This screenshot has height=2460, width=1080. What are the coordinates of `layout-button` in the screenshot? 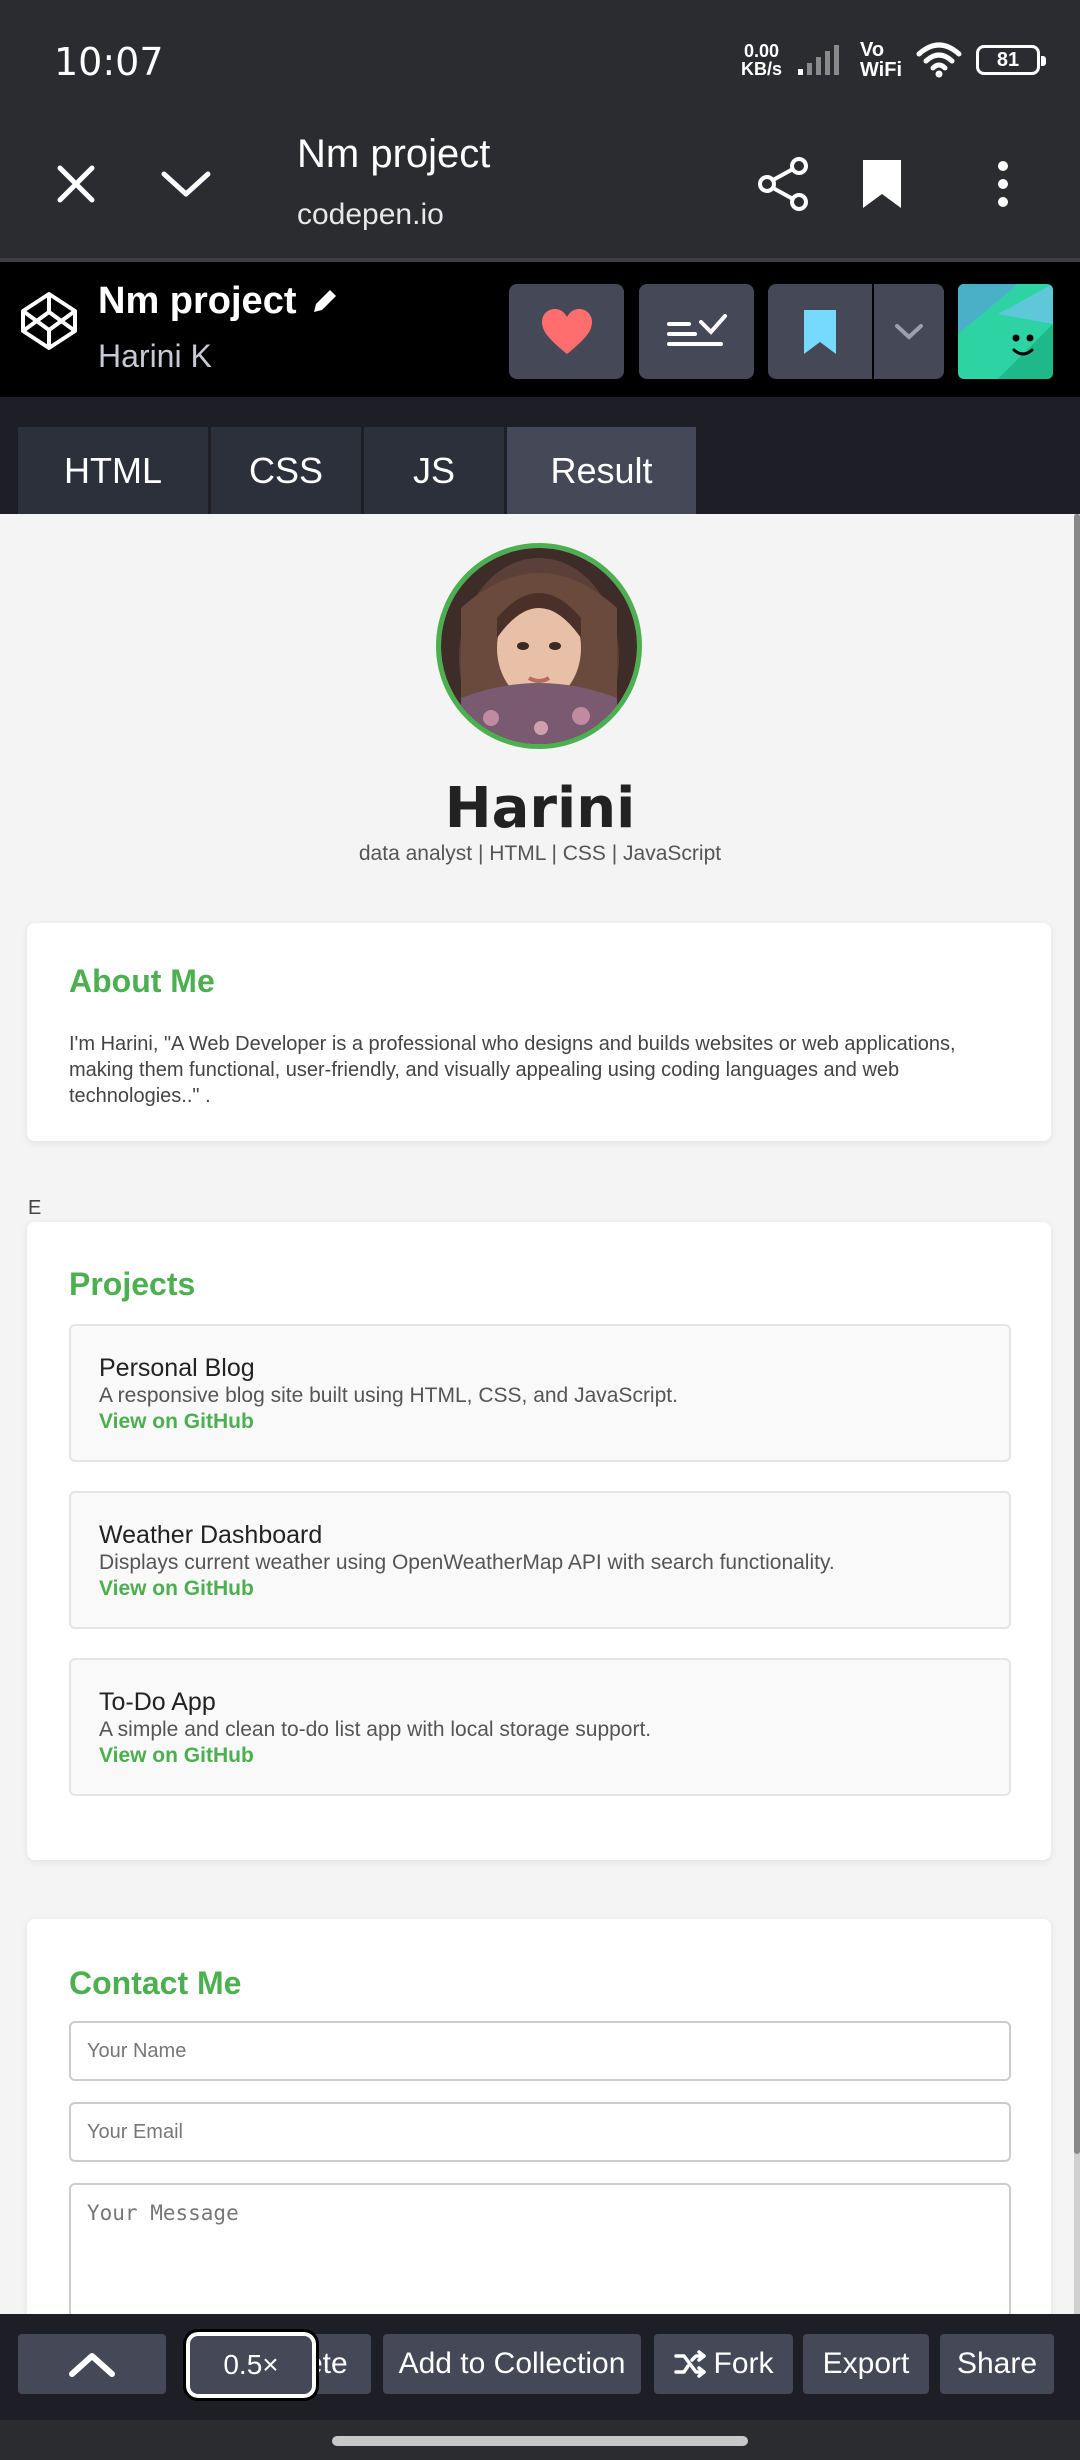 It's located at (696, 331).